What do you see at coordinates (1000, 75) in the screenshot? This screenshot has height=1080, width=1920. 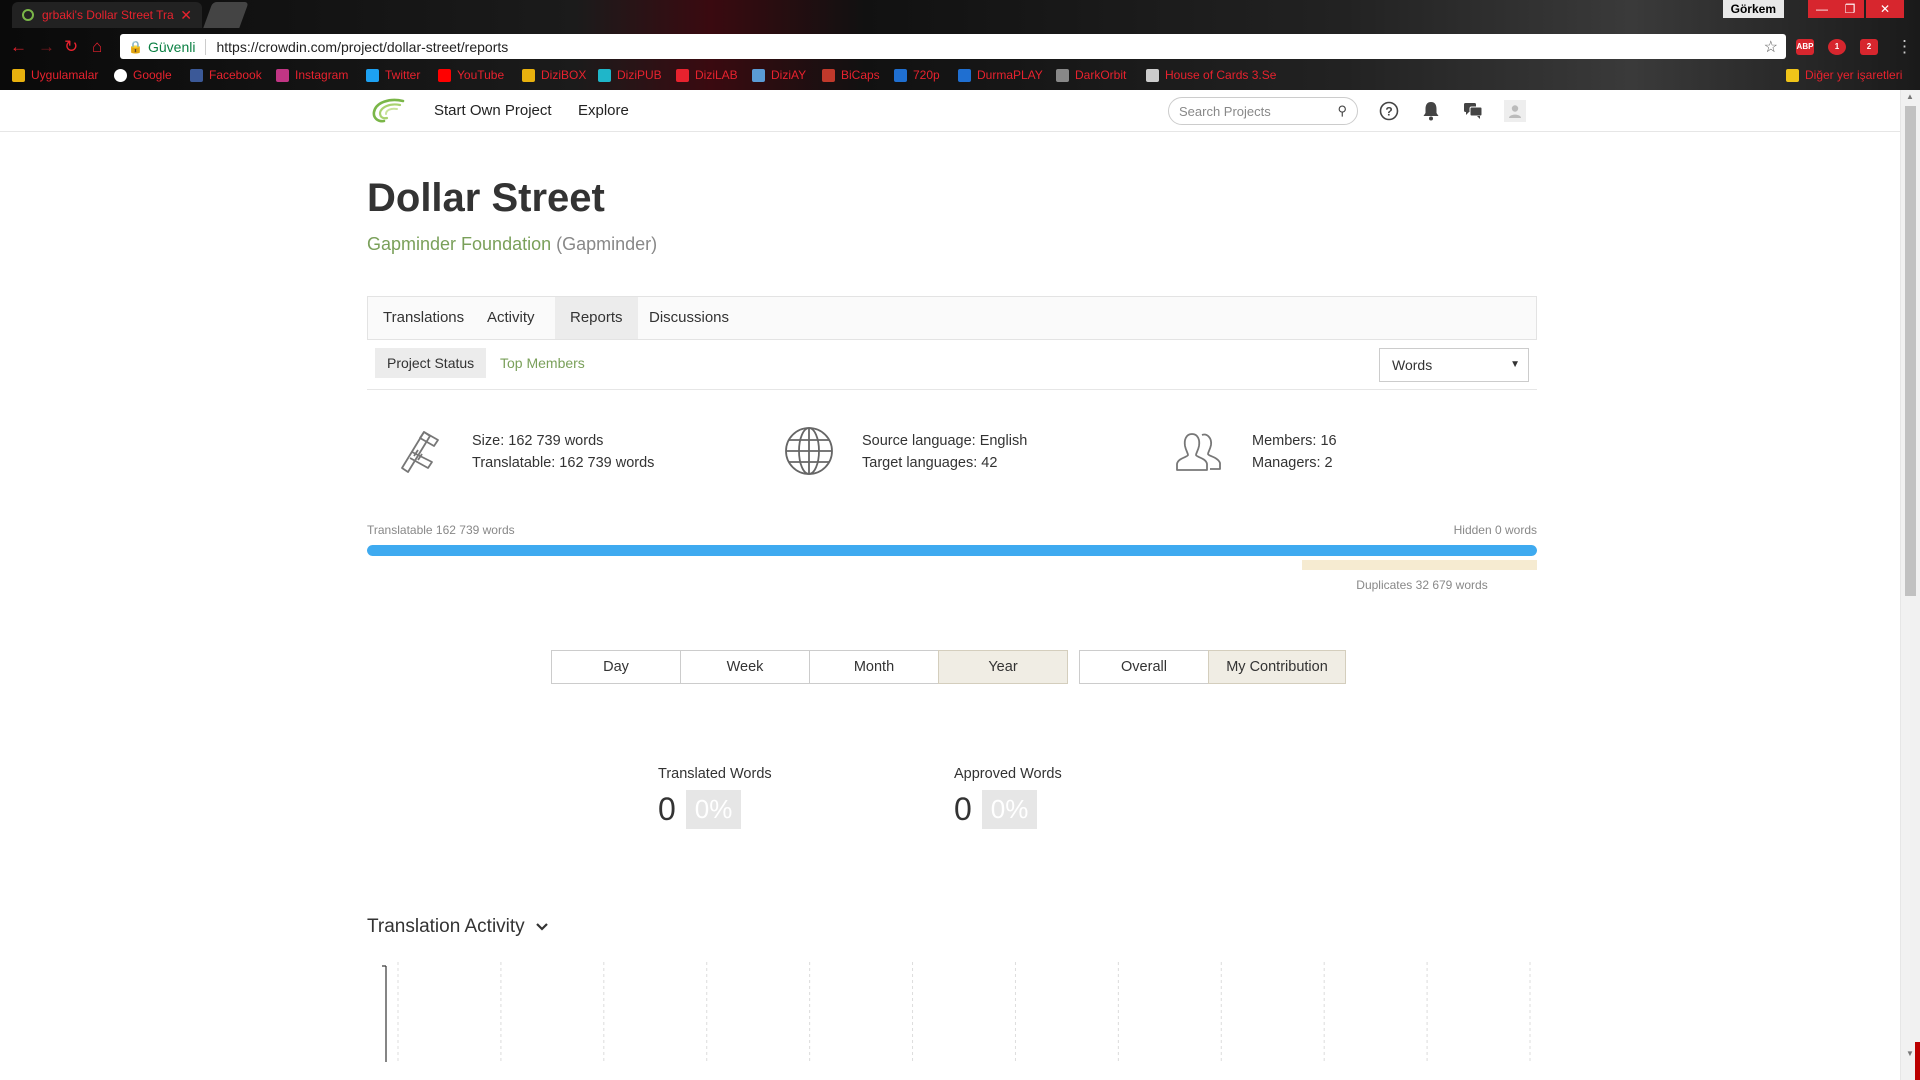 I see `bookmark-durmaplay: DurmaPLAY` at bounding box center [1000, 75].